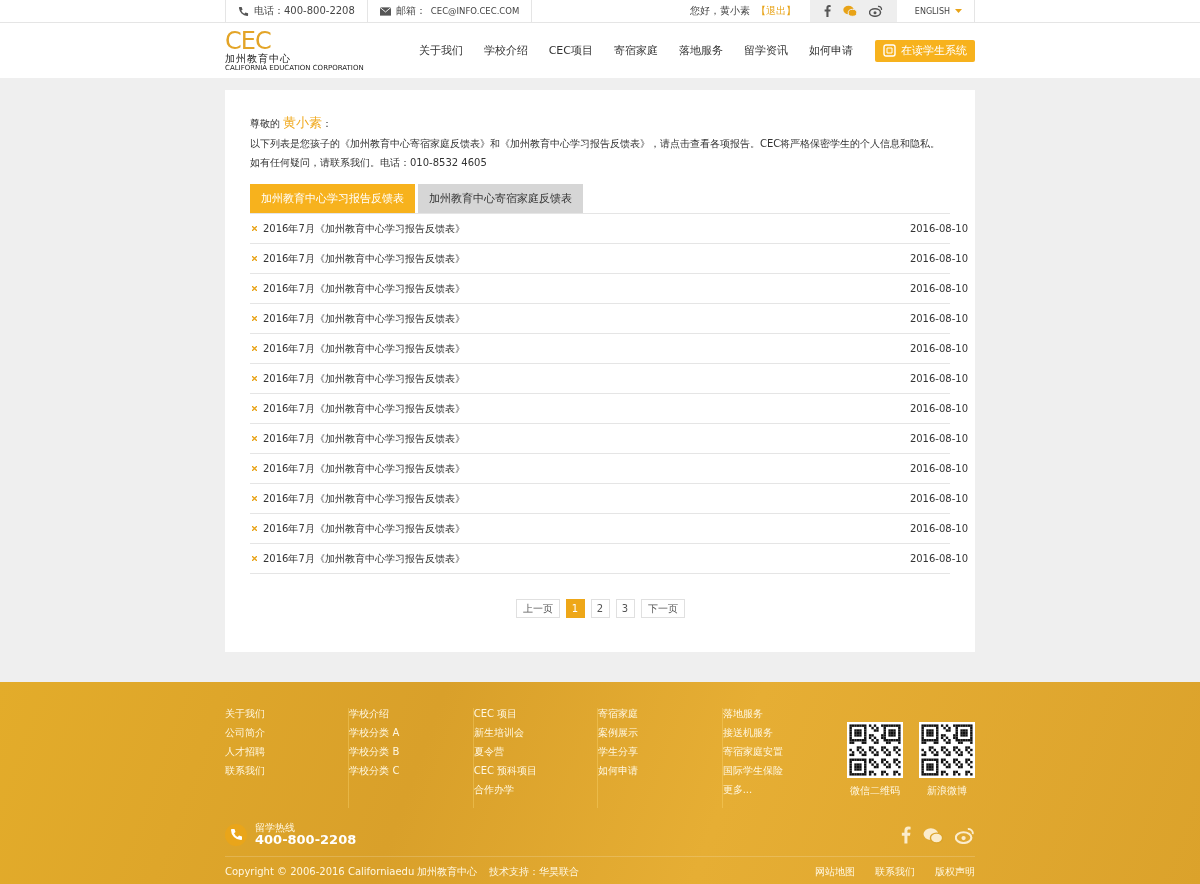 The image size is (1200, 884). I want to click on footer-link: 学校分类 B, so click(411, 752).